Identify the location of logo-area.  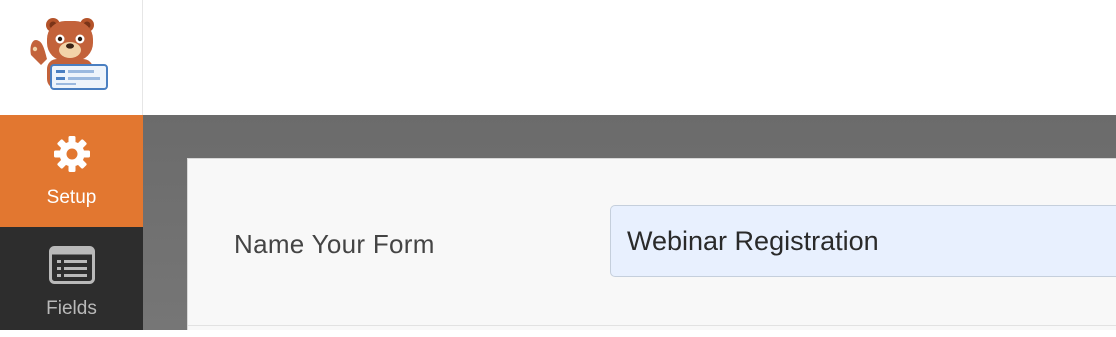
(71, 57).